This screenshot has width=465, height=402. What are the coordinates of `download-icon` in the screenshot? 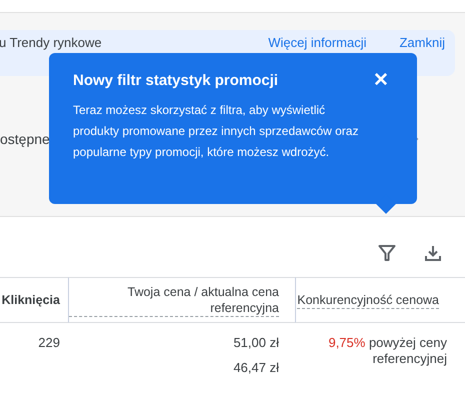 It's located at (433, 253).